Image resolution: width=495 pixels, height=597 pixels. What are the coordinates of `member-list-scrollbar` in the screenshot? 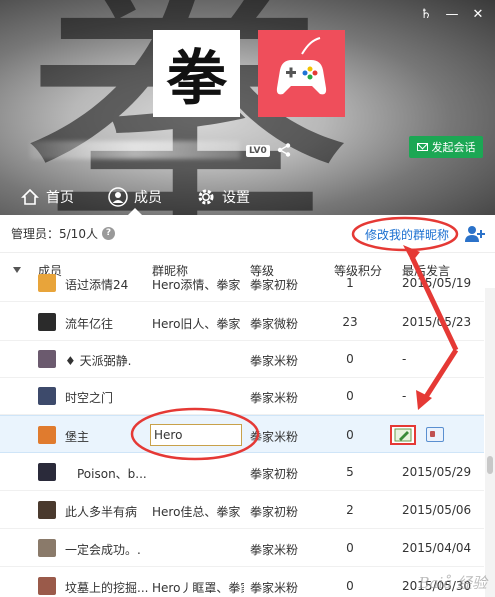 It's located at (490, 442).